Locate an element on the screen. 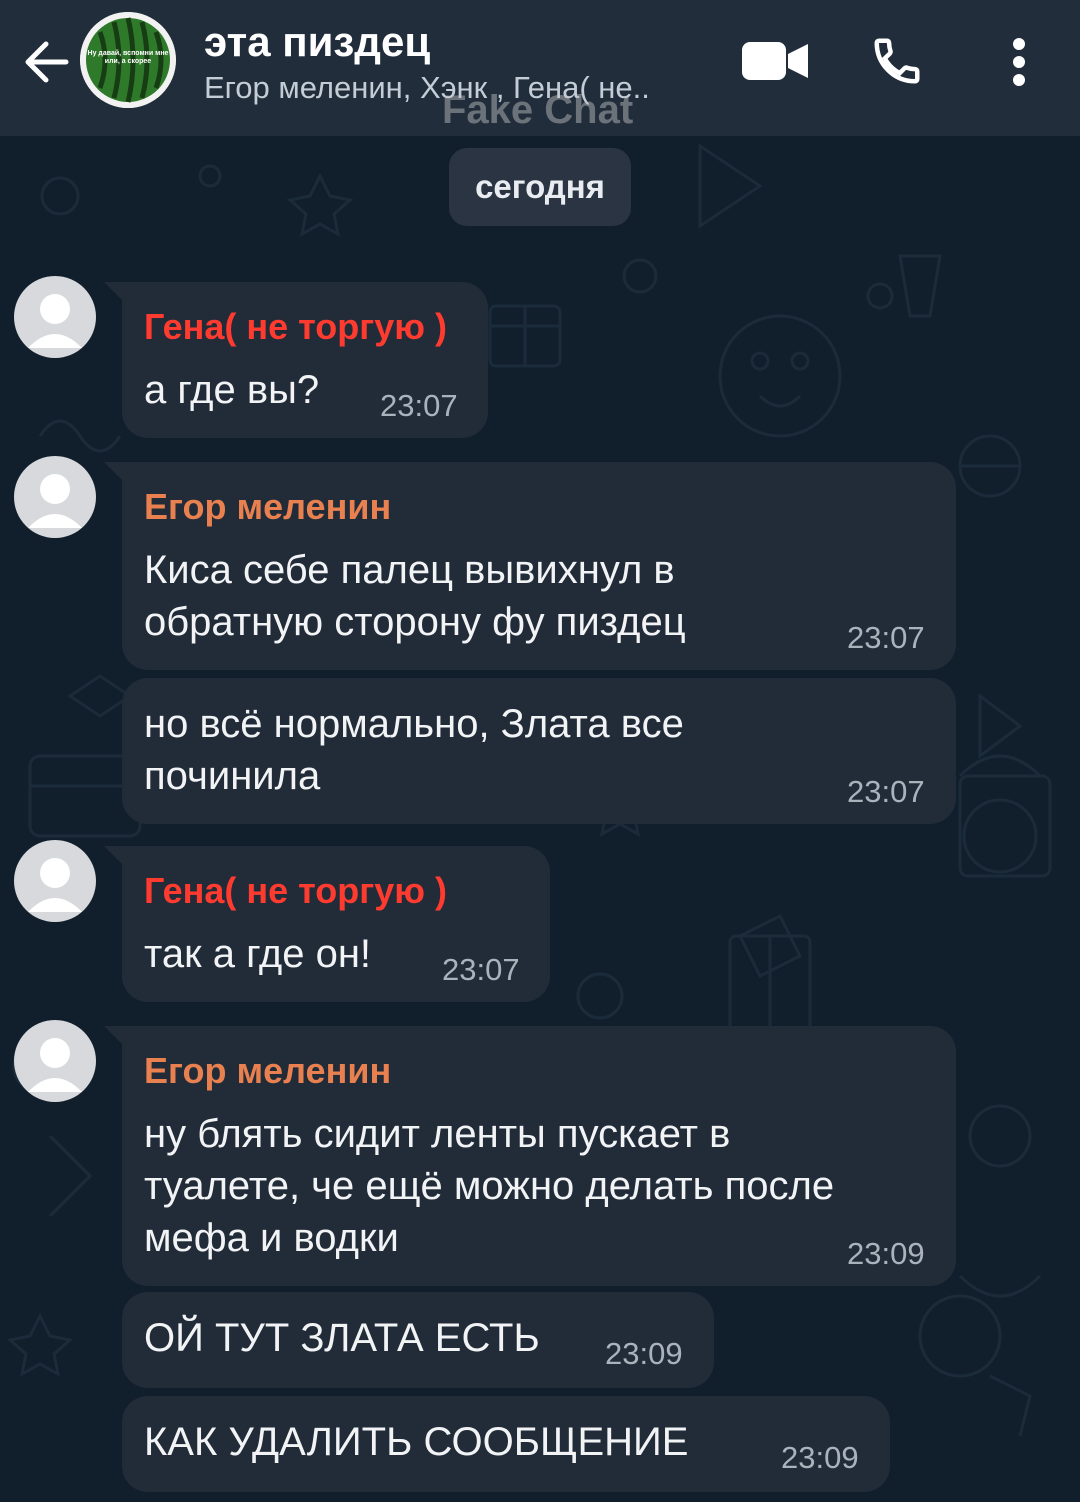 The width and height of the screenshot is (1080, 1502). message-text: но всё нормально, Злата все is located at coordinates (414, 724).